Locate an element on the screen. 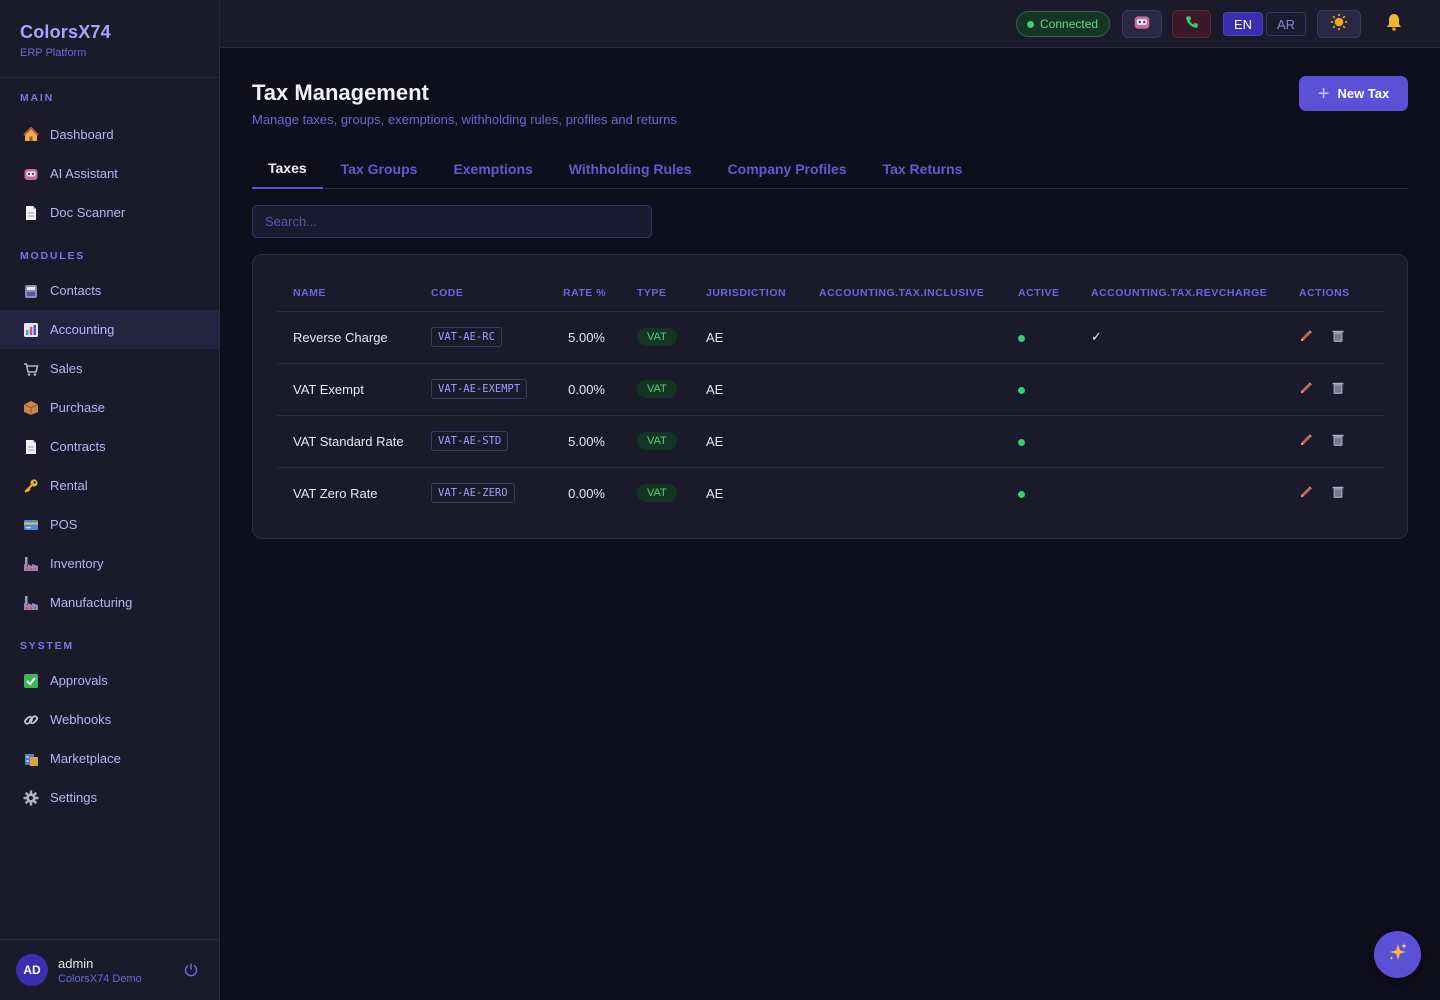 The width and height of the screenshot is (1440, 1000). sidebar-item-sales: Sales is located at coordinates (109, 368).